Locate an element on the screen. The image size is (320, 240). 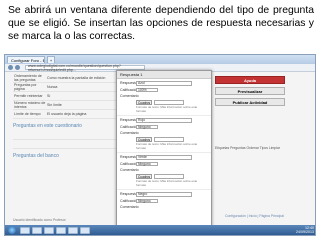
answer-input: Azul is located at coordinates (164, 83).